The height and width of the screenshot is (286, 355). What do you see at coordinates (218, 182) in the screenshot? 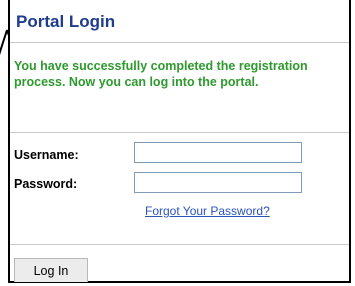
I see `password-input` at bounding box center [218, 182].